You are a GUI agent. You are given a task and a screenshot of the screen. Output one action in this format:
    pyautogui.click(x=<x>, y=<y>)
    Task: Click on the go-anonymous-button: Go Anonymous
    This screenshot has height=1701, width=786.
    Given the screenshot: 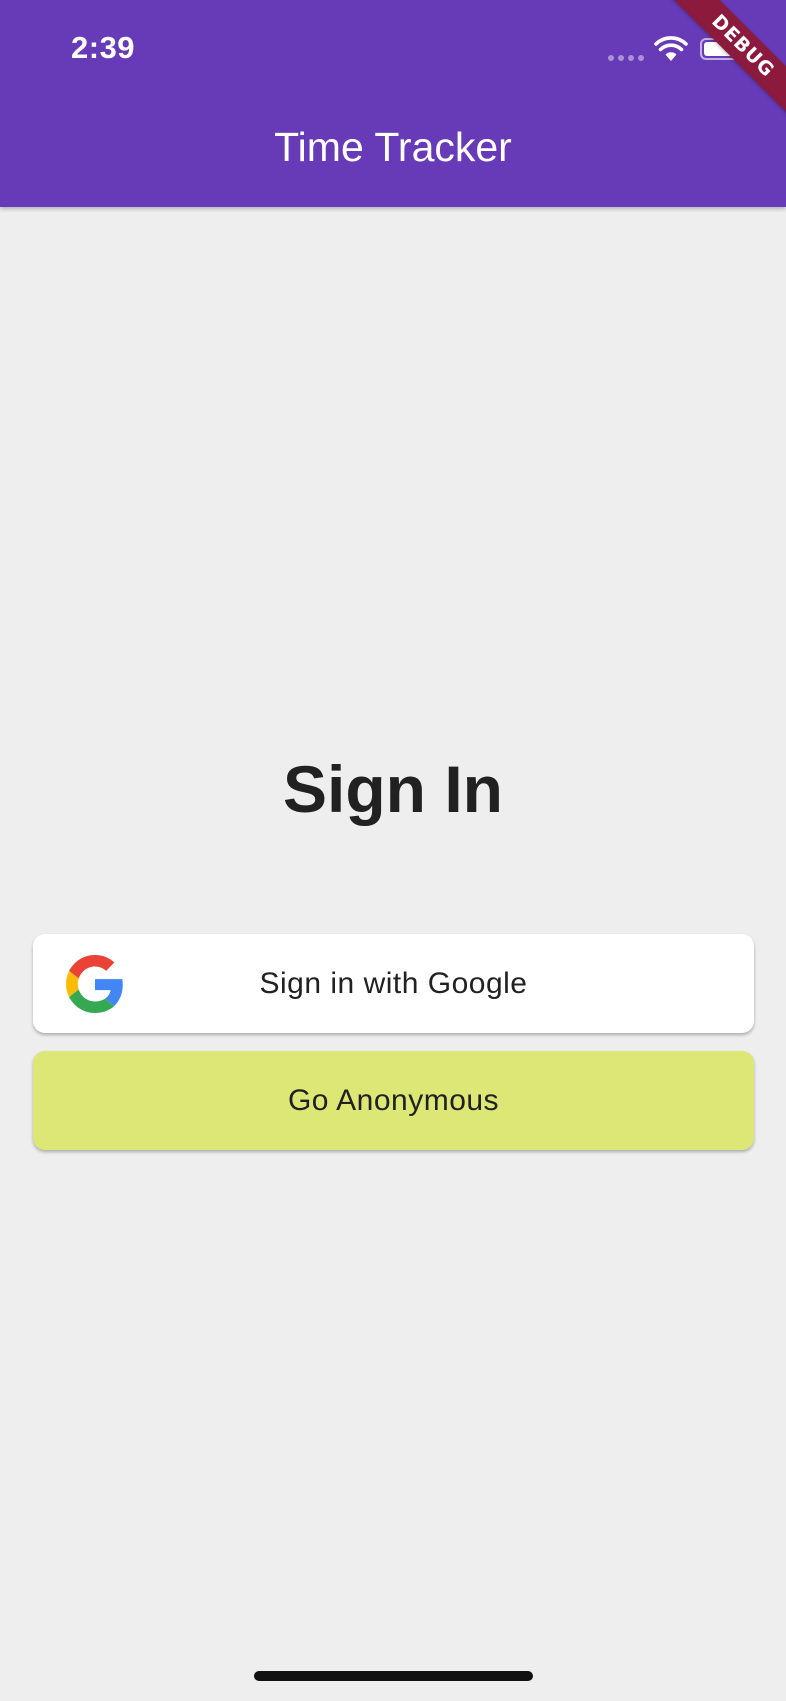 What is the action you would take?
    pyautogui.click(x=393, y=1100)
    